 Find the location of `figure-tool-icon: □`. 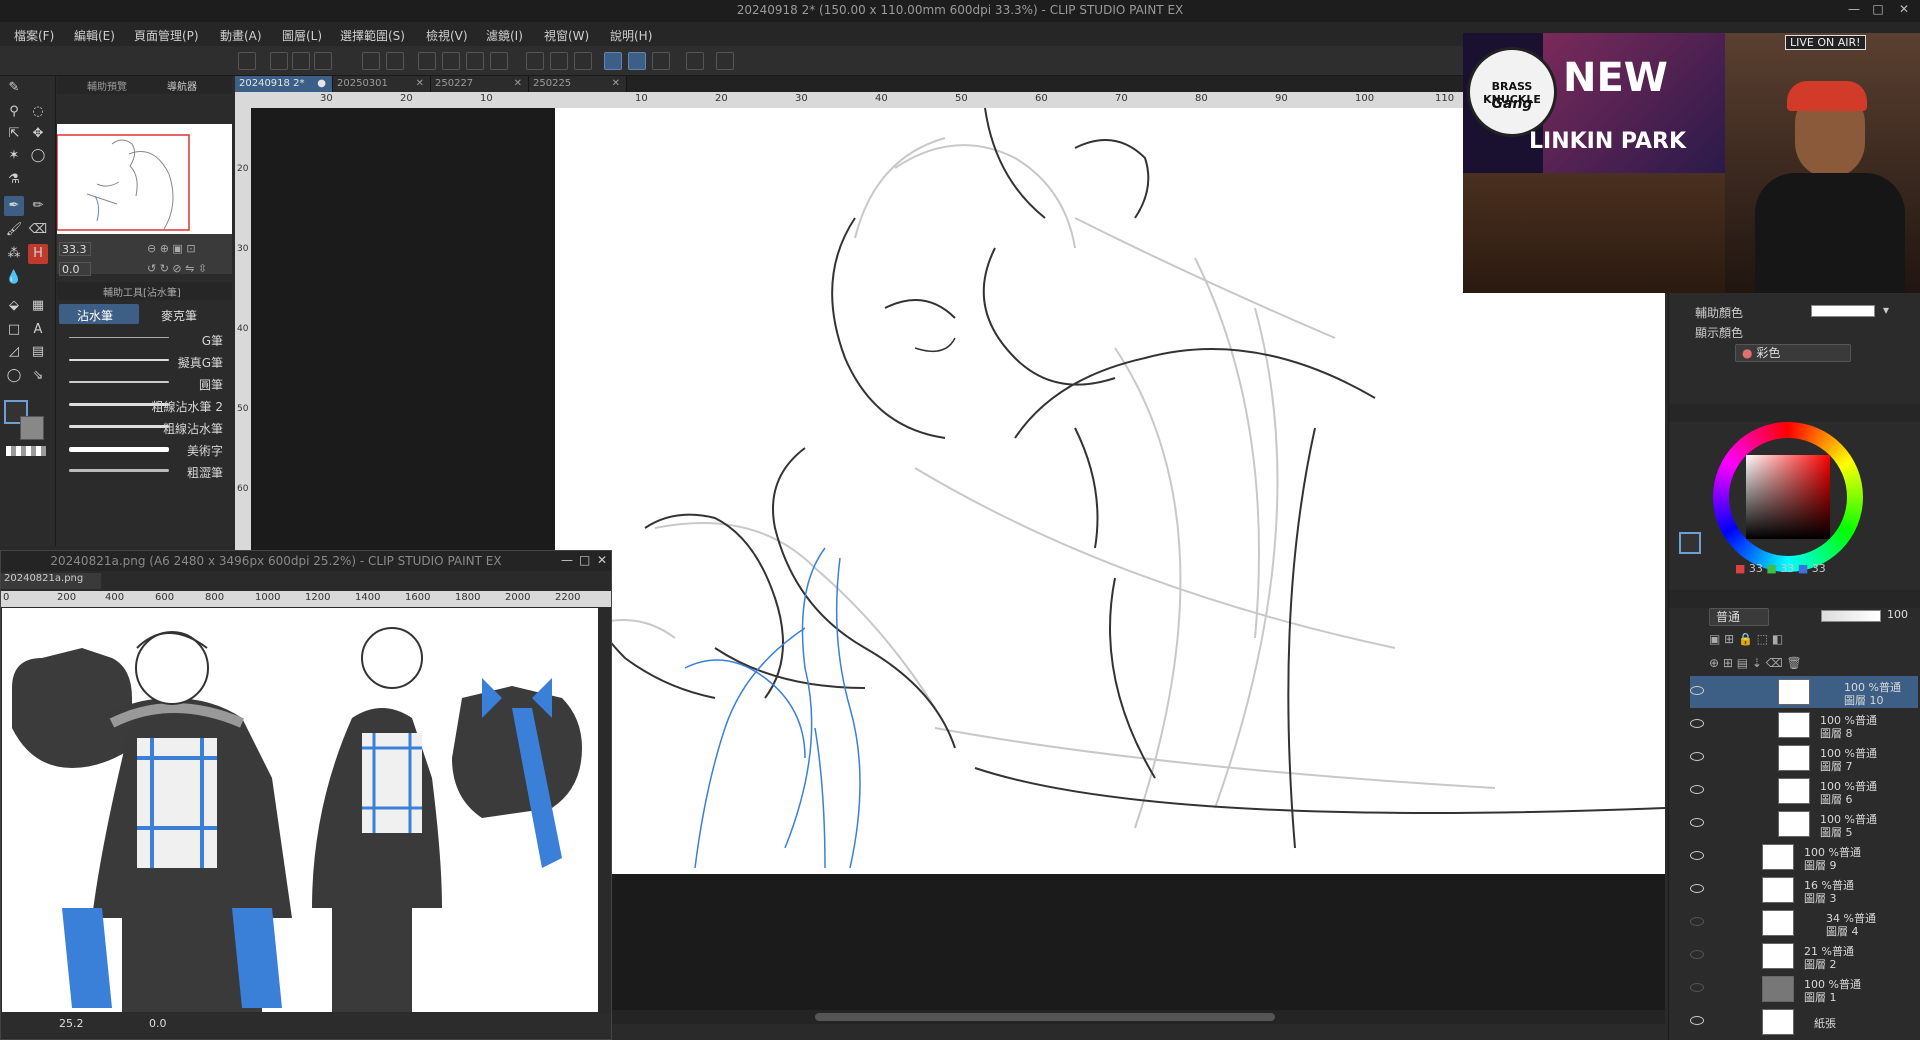

figure-tool-icon: □ is located at coordinates (14, 330).